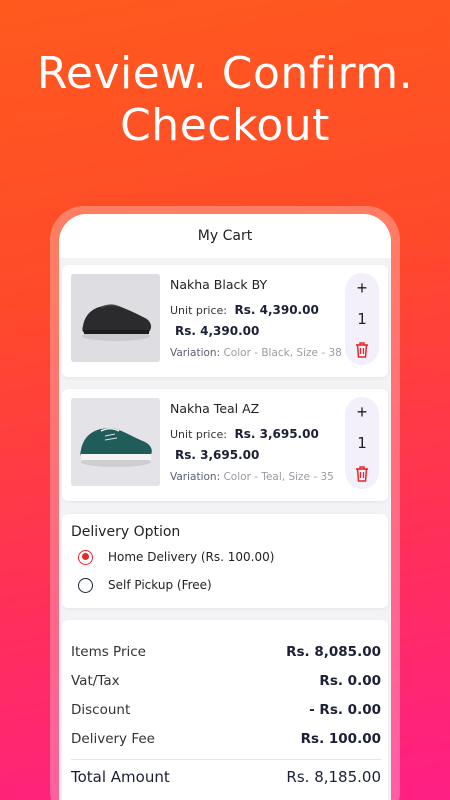 Image resolution: width=450 pixels, height=800 pixels. Describe the element at coordinates (85, 585) in the screenshot. I see `radio-unselected-icon` at that location.